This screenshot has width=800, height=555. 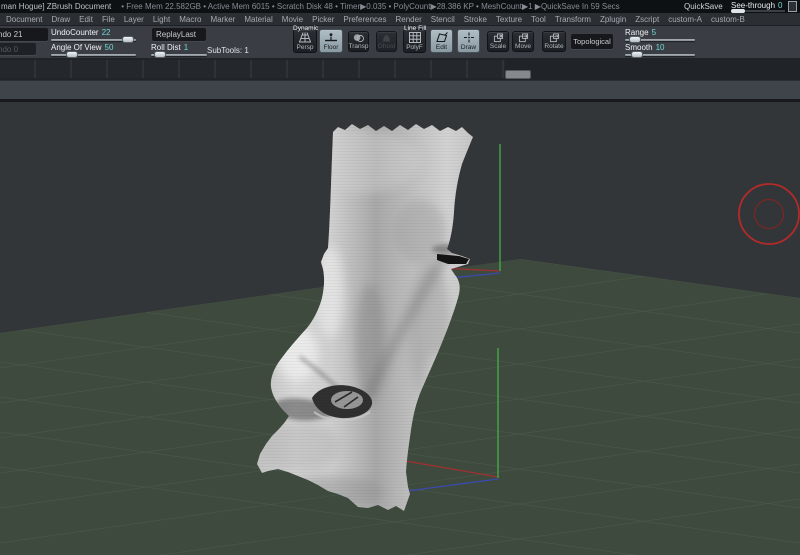 What do you see at coordinates (386, 38) in the screenshot?
I see `ghost-icon` at bounding box center [386, 38].